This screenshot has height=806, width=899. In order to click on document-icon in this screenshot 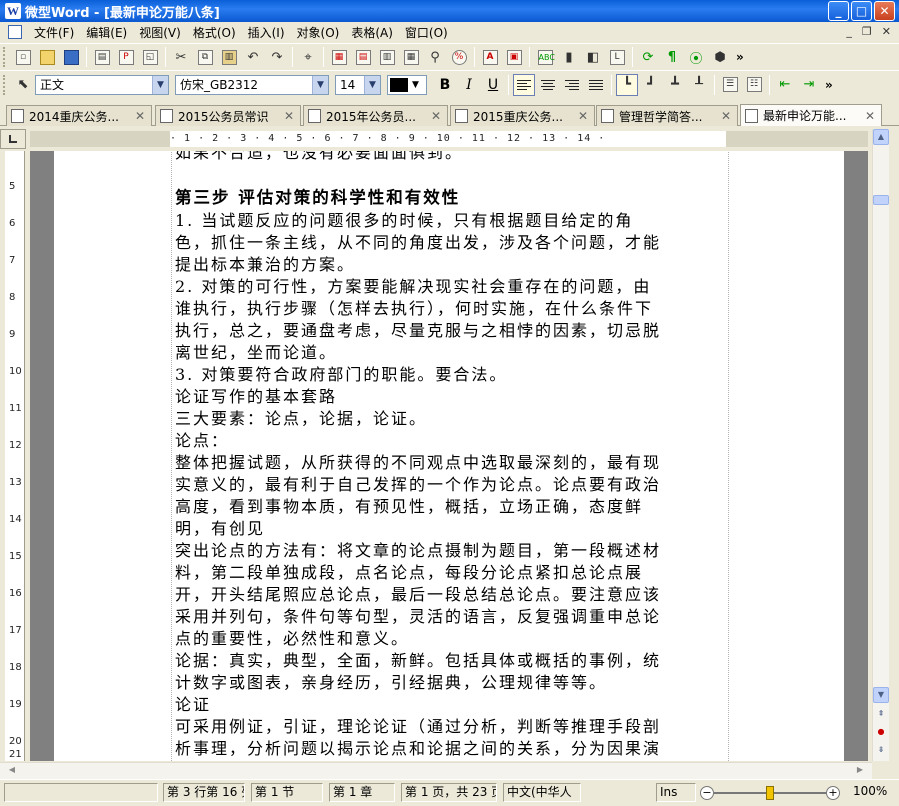, I will do `click(15, 32)`.